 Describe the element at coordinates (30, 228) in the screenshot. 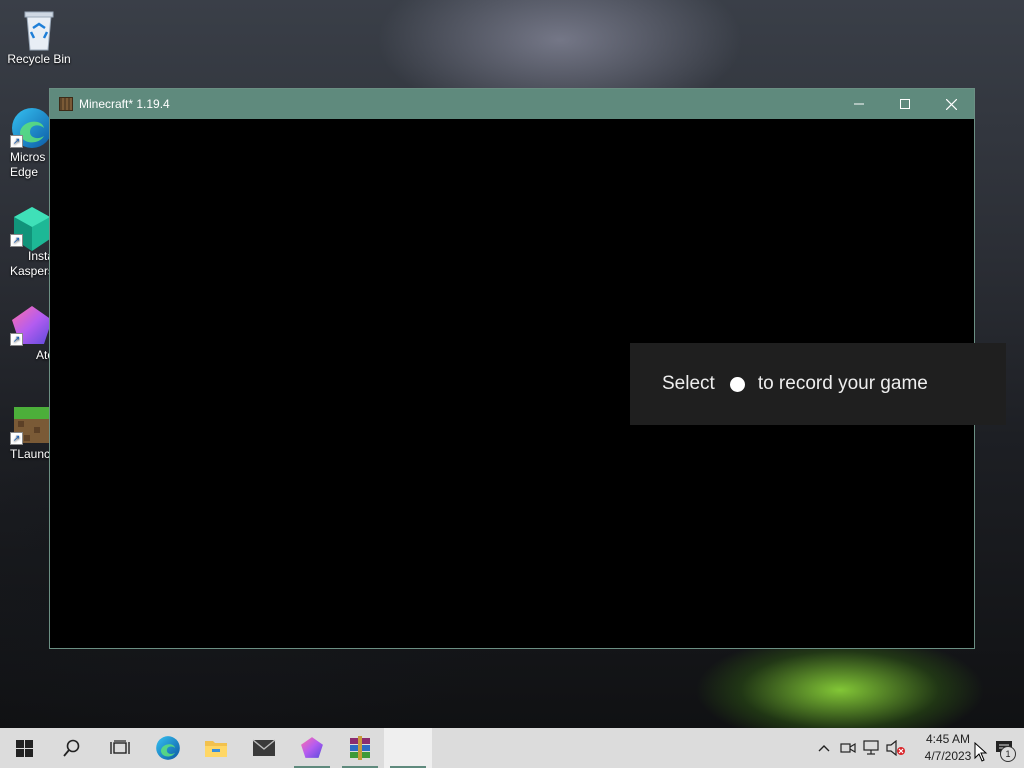

I see `kaspersky-icon: ↗` at that location.